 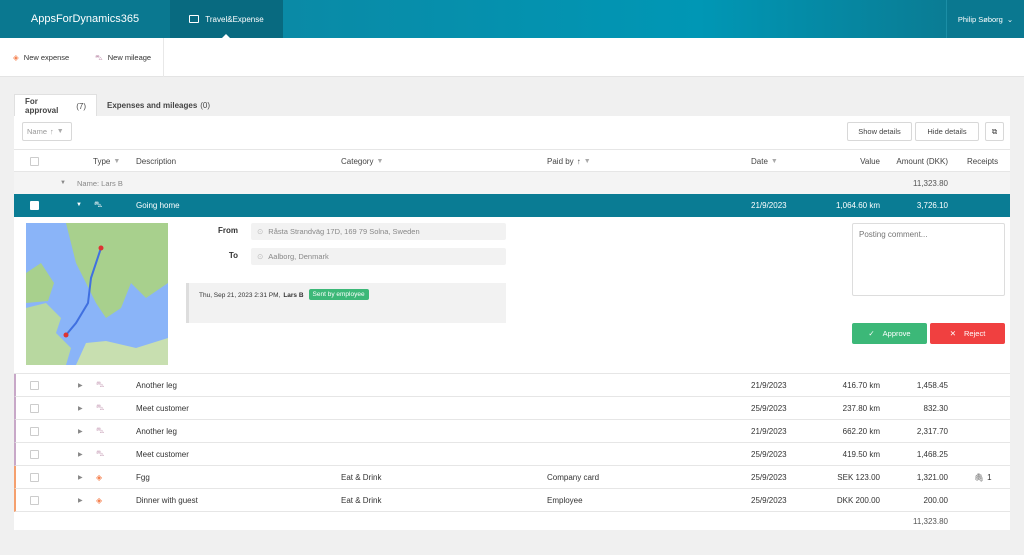 What do you see at coordinates (338, 294) in the screenshot?
I see `status-badge: Sent by employee` at bounding box center [338, 294].